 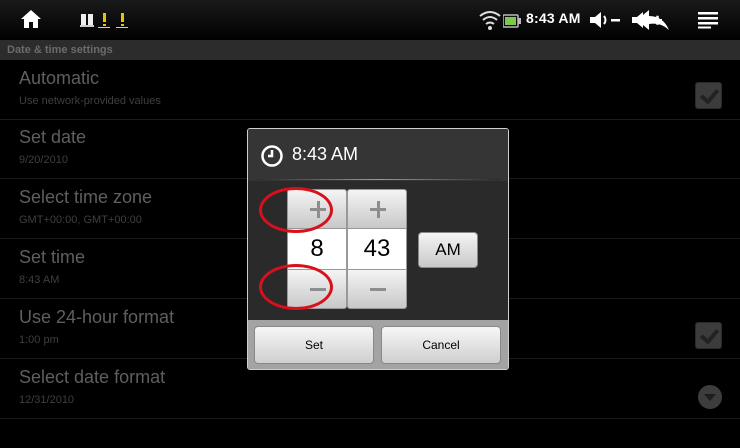 I want to click on minute-value: 43, so click(x=377, y=249).